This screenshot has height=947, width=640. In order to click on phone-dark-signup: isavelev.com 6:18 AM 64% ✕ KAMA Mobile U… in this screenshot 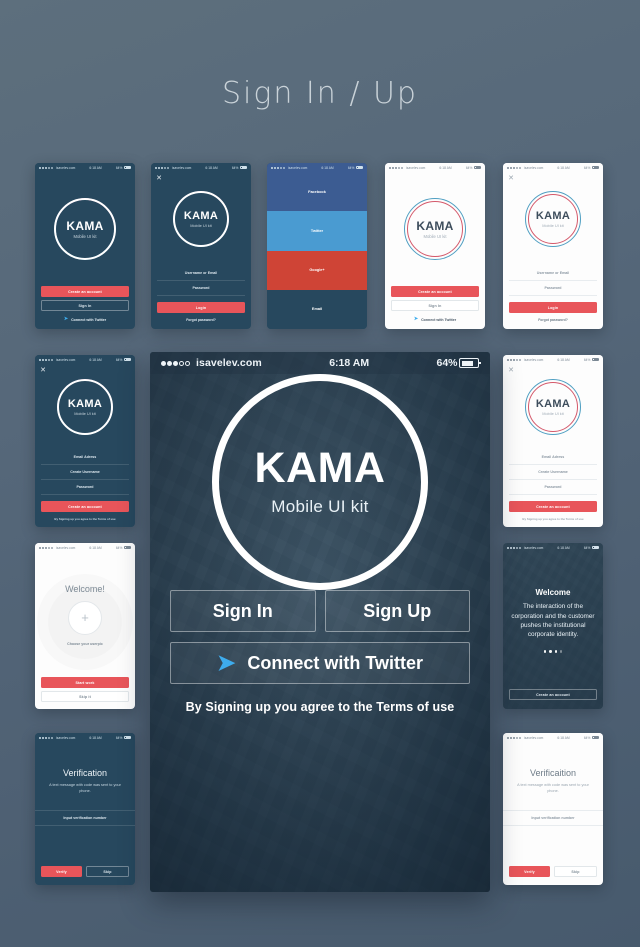, I will do `click(85, 441)`.